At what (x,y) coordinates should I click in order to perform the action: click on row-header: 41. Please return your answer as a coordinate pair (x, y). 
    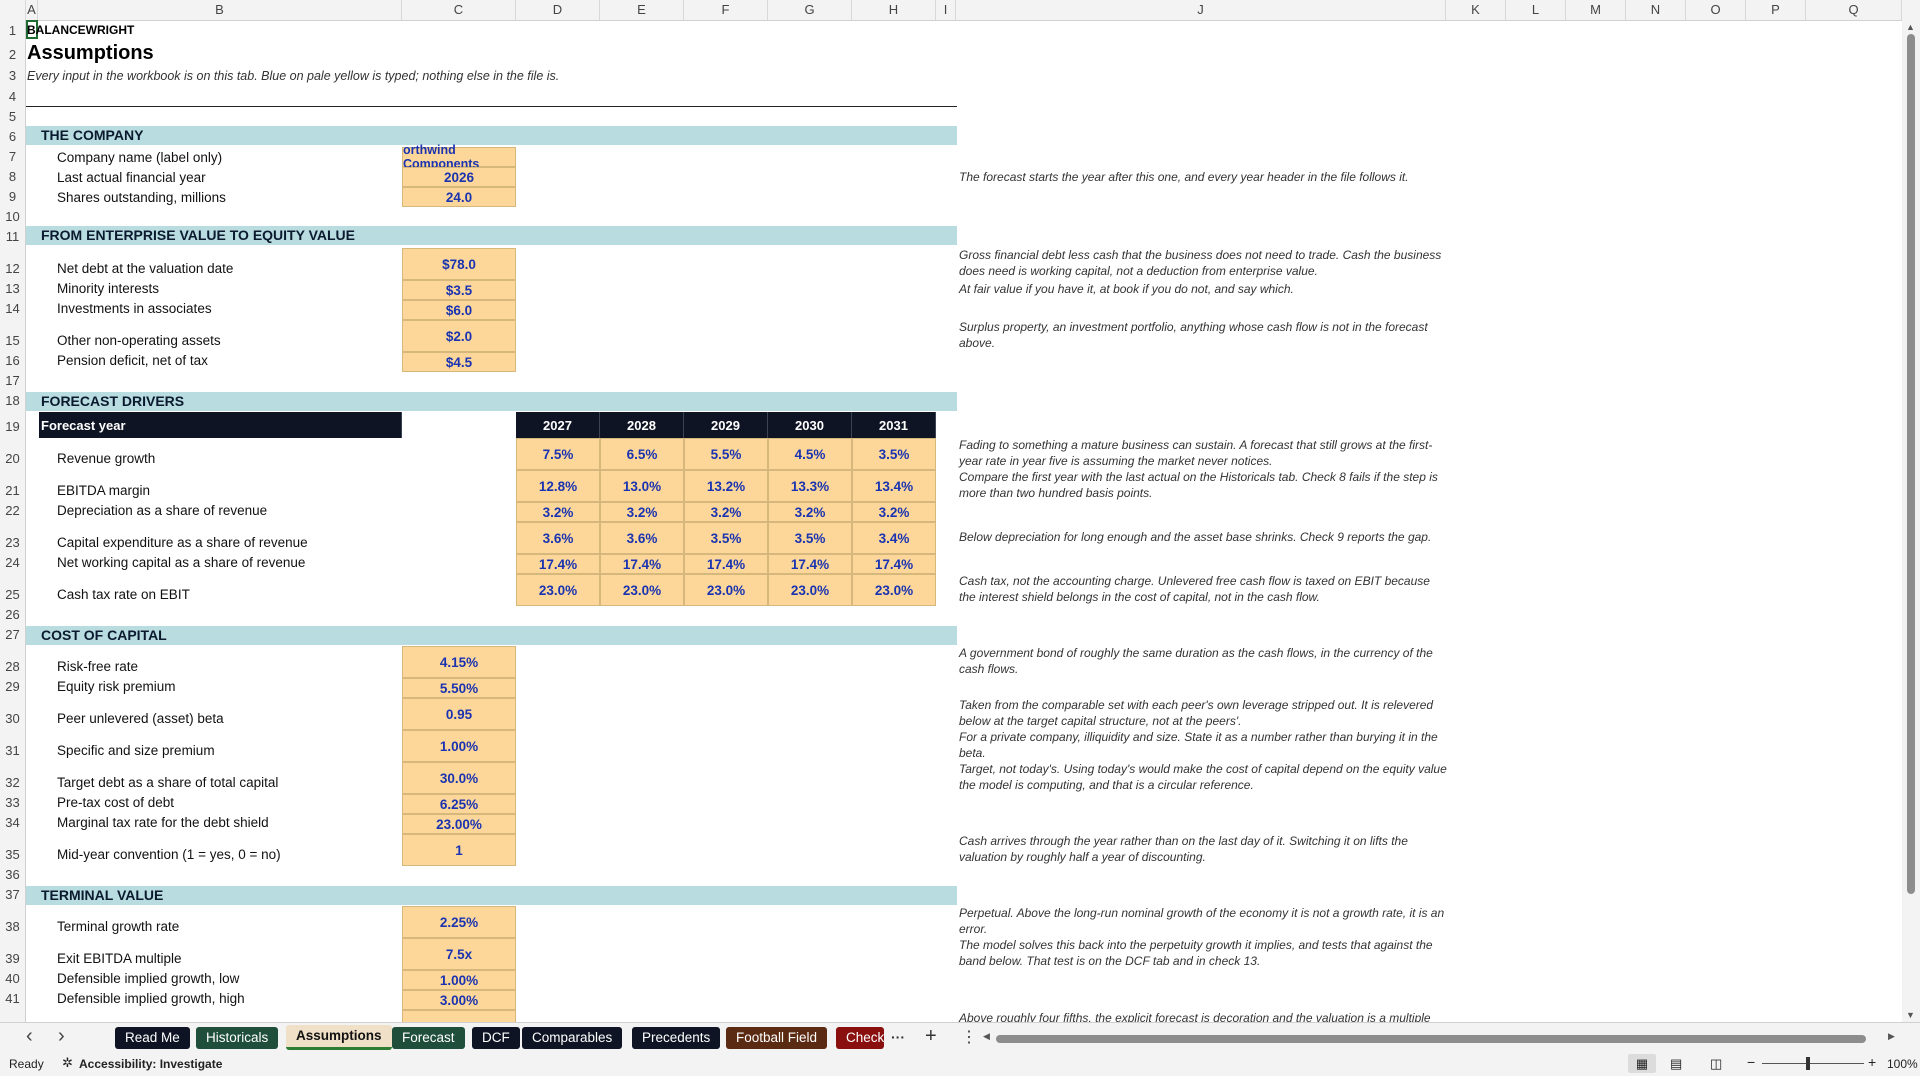
    Looking at the image, I should click on (12, 998).